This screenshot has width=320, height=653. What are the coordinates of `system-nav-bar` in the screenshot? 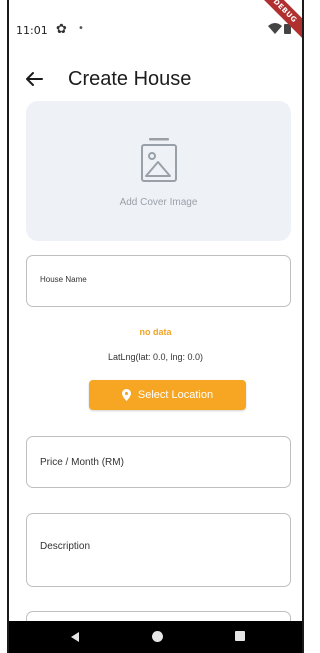 It's located at (155, 637).